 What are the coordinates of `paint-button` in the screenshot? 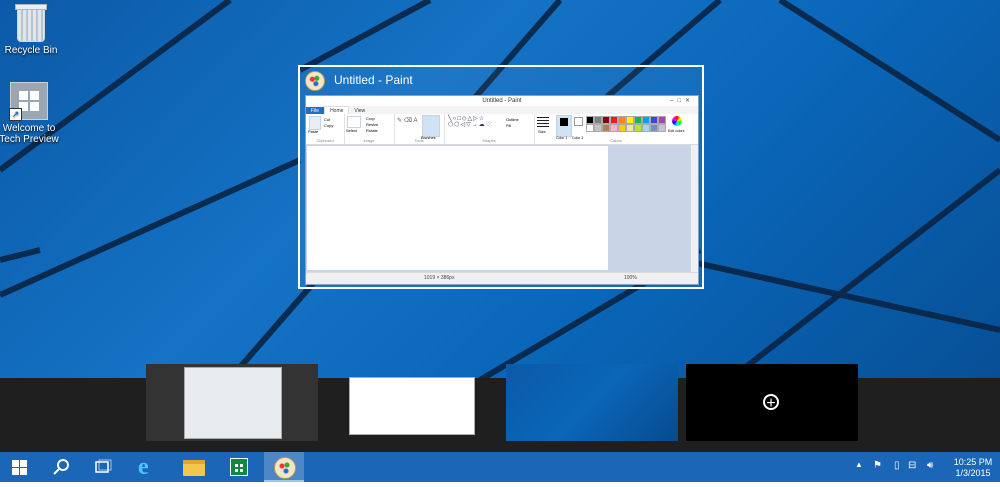 It's located at (284, 467).